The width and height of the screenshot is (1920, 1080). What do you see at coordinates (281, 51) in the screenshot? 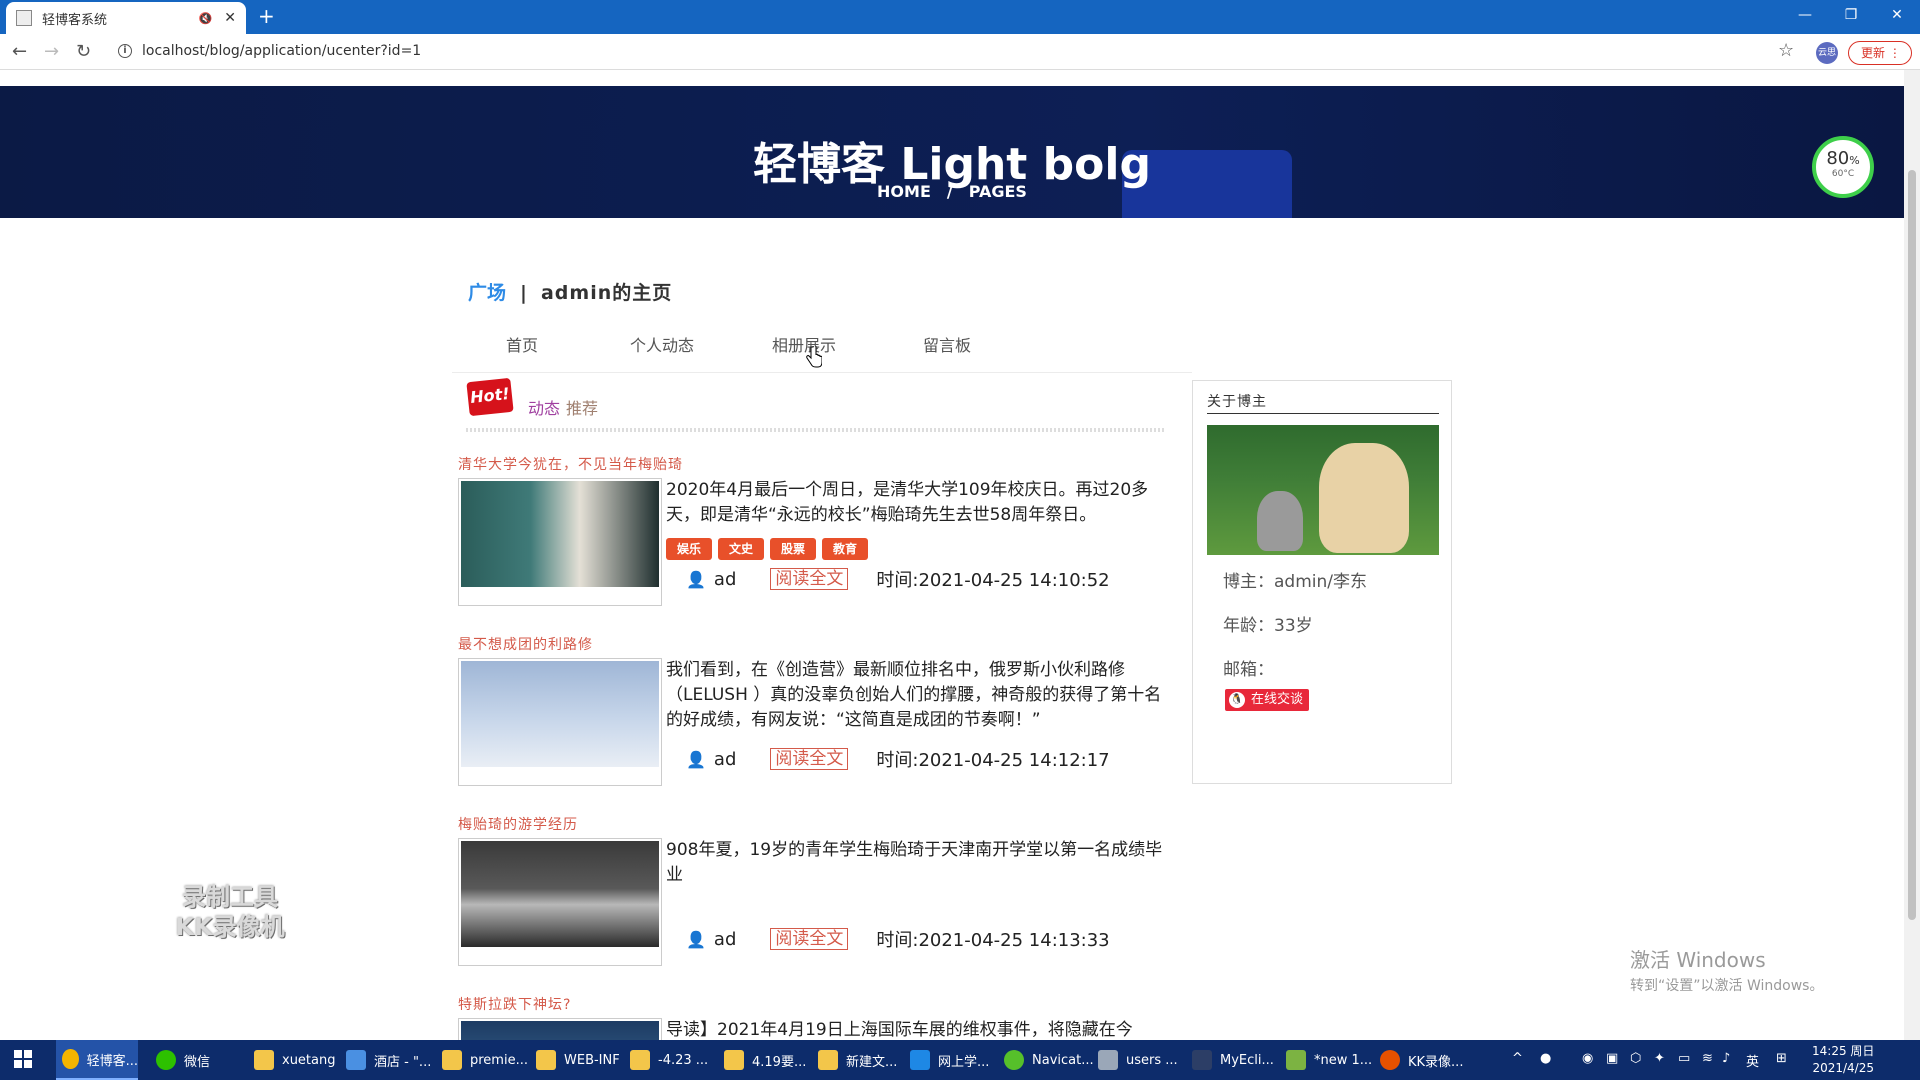
I see `url-field: localhost/blog/application/ucenter?id=1` at bounding box center [281, 51].